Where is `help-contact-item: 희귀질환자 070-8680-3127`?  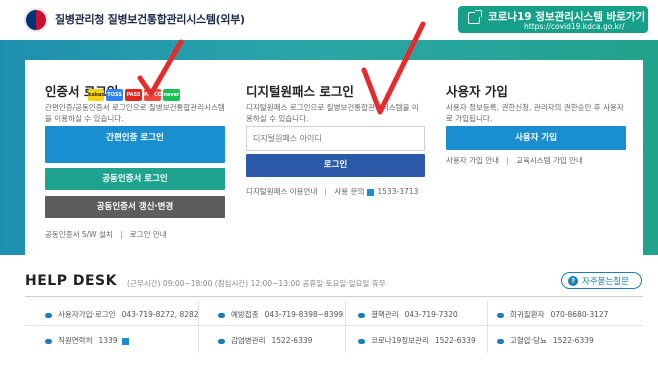 help-contact-item: 희귀질환자 070-8680-3127 is located at coordinates (552, 314).